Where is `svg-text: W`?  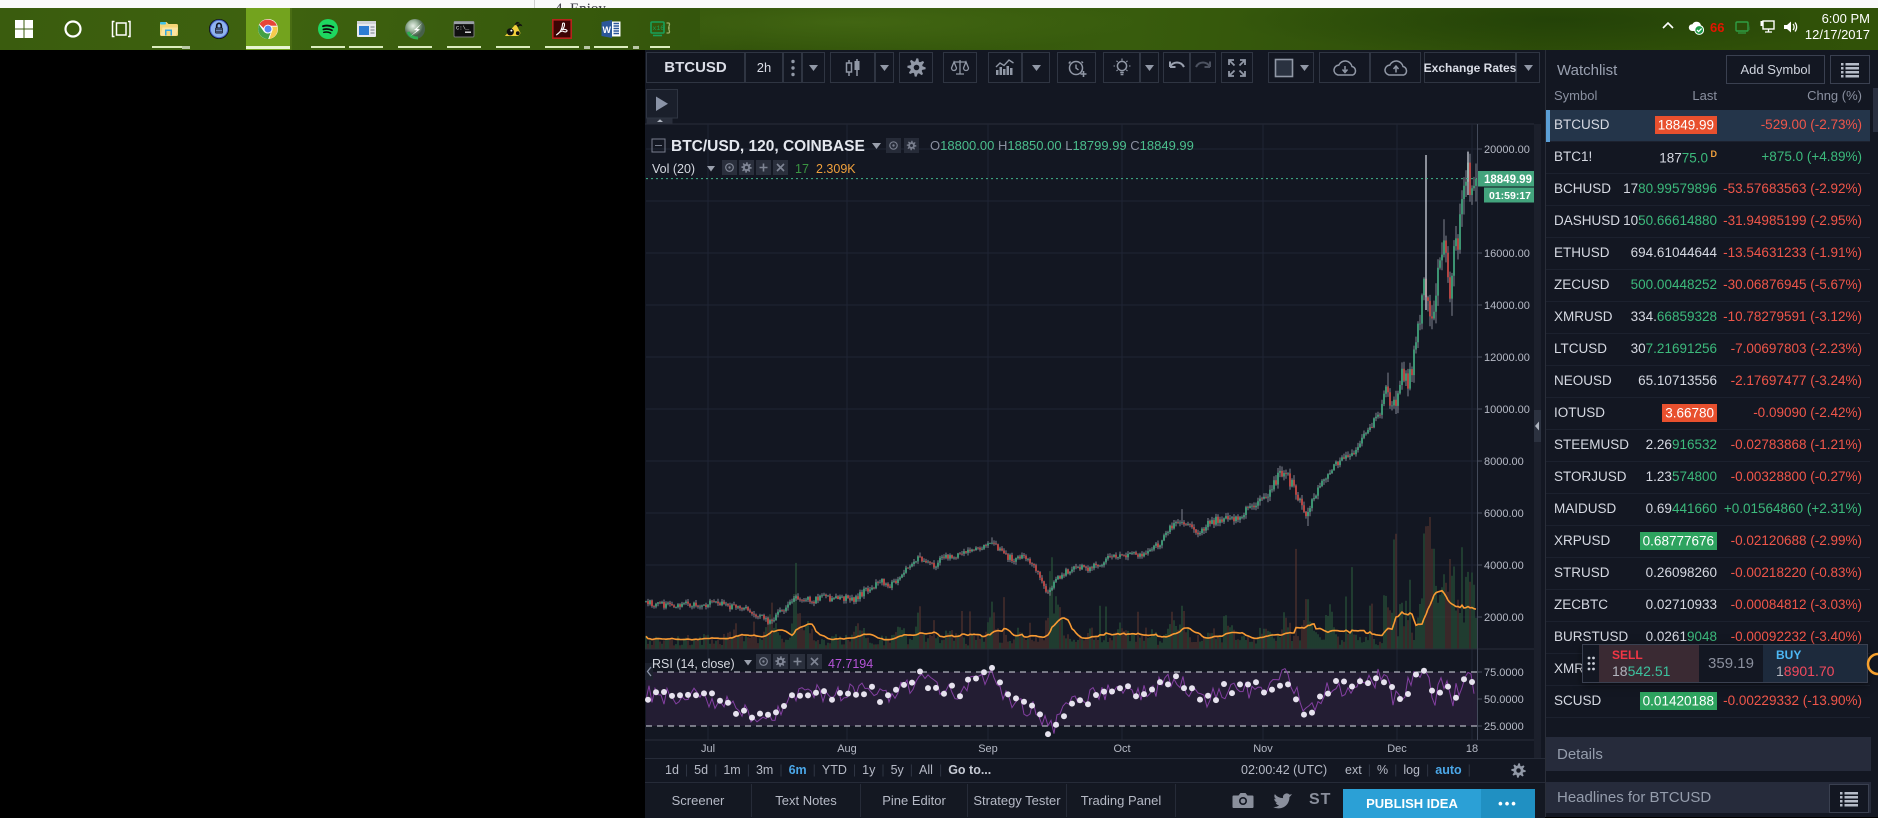
svg-text: W is located at coordinates (607, 30).